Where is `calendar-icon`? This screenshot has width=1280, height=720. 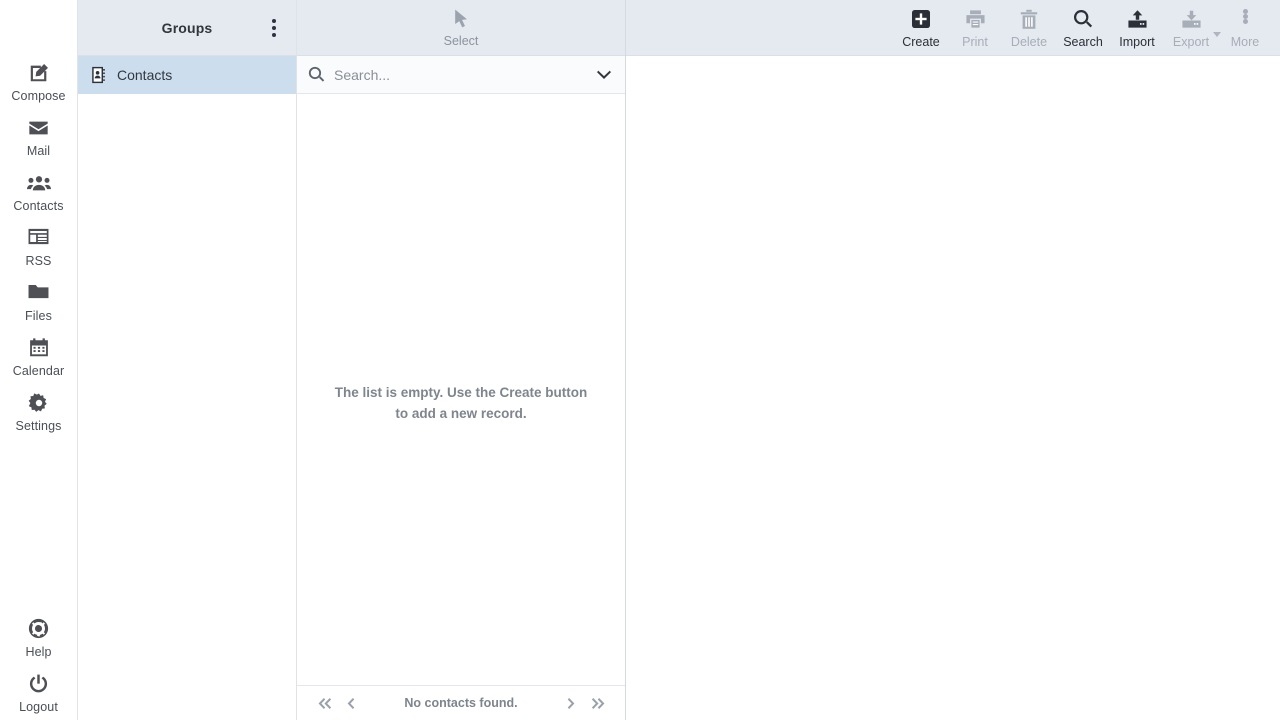
calendar-icon is located at coordinates (39, 348).